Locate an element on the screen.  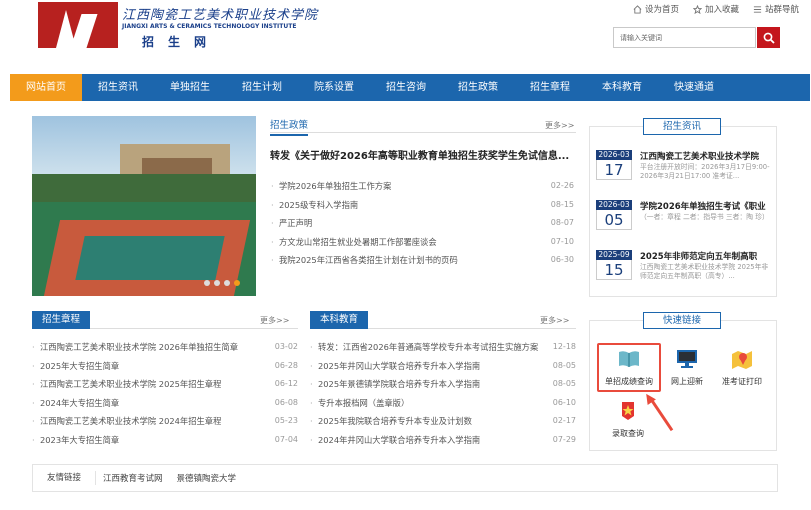
site-group-label: 站群导航 is located at coordinates (781, 10).